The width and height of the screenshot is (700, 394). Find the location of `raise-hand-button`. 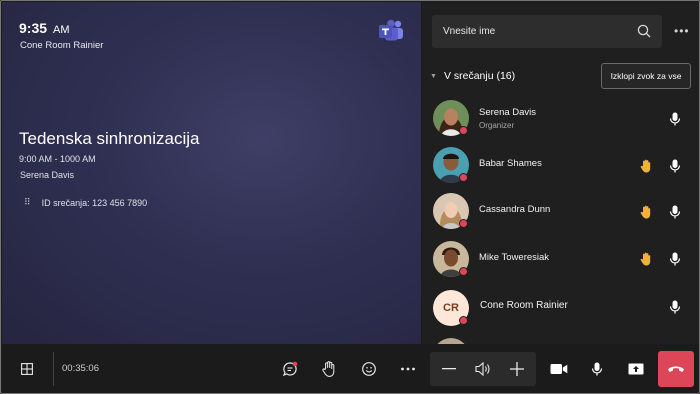

raise-hand-button is located at coordinates (329, 368).